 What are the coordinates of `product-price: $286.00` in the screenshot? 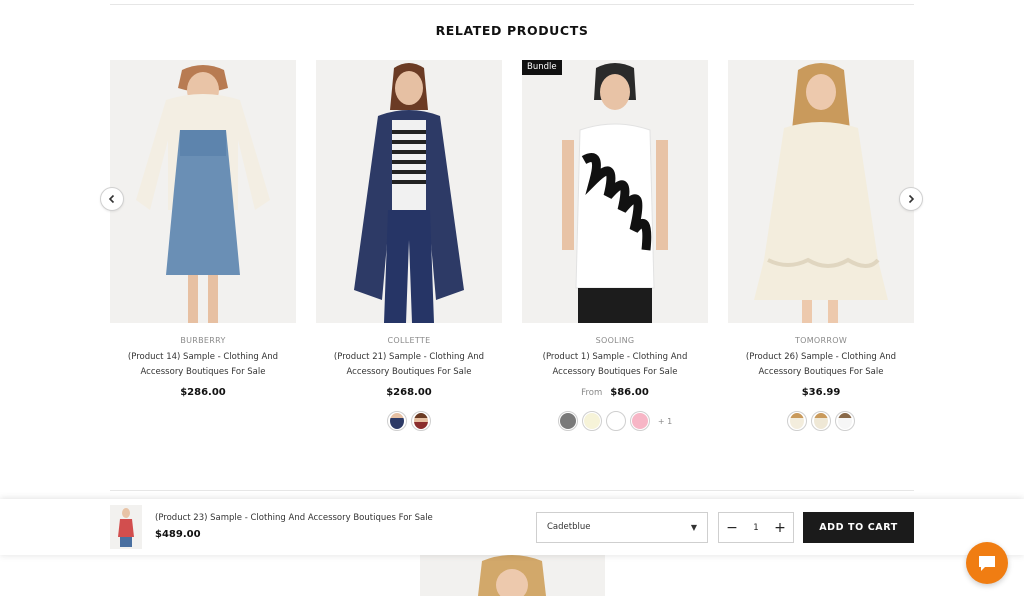 It's located at (203, 392).